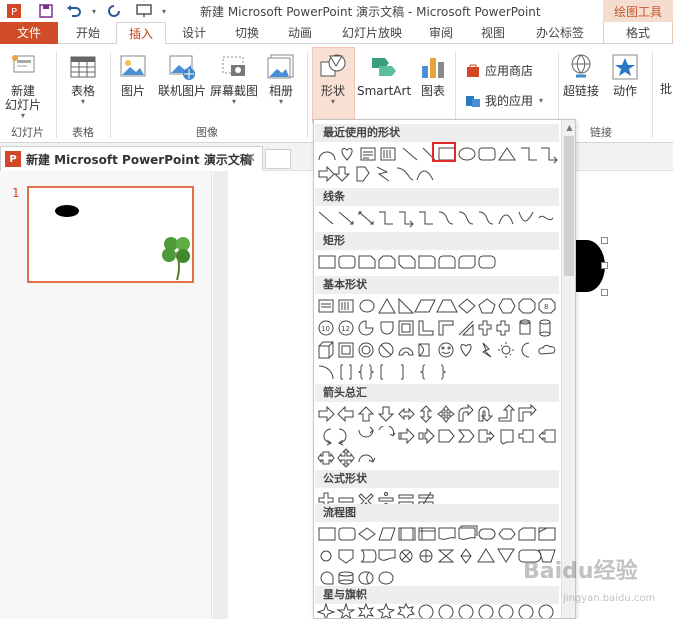  Describe the element at coordinates (568, 369) in the screenshot. I see `gallery-scrollbar: ▲` at that location.